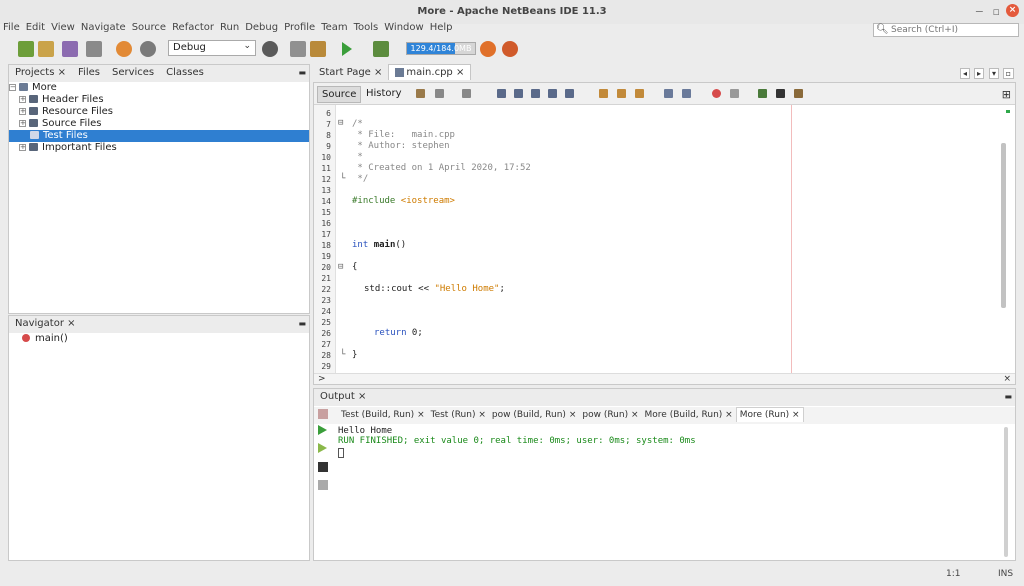 Image resolution: width=1024 pixels, height=586 pixels. What do you see at coordinates (229, 27) in the screenshot?
I see `menu-run: Run` at bounding box center [229, 27].